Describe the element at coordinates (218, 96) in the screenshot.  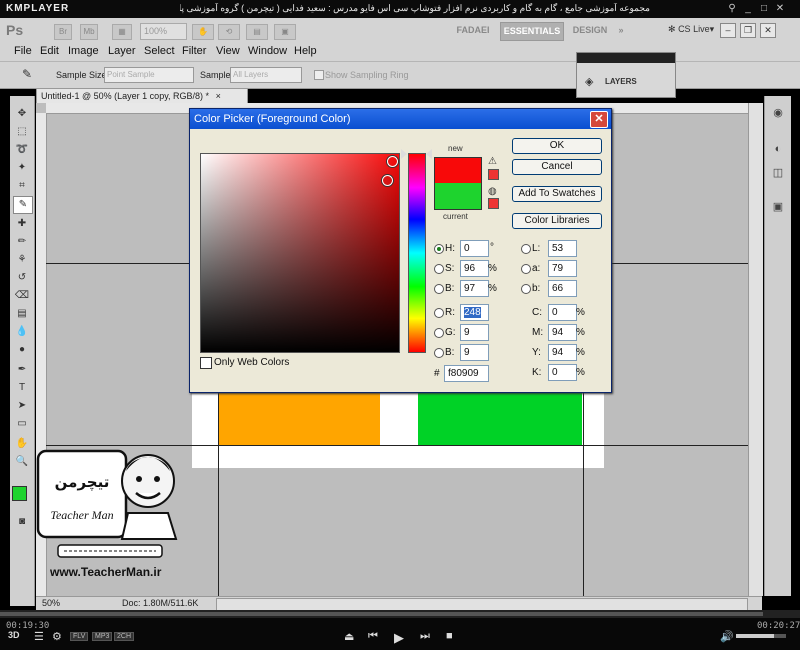
I see `tab-close-icon: ×` at that location.